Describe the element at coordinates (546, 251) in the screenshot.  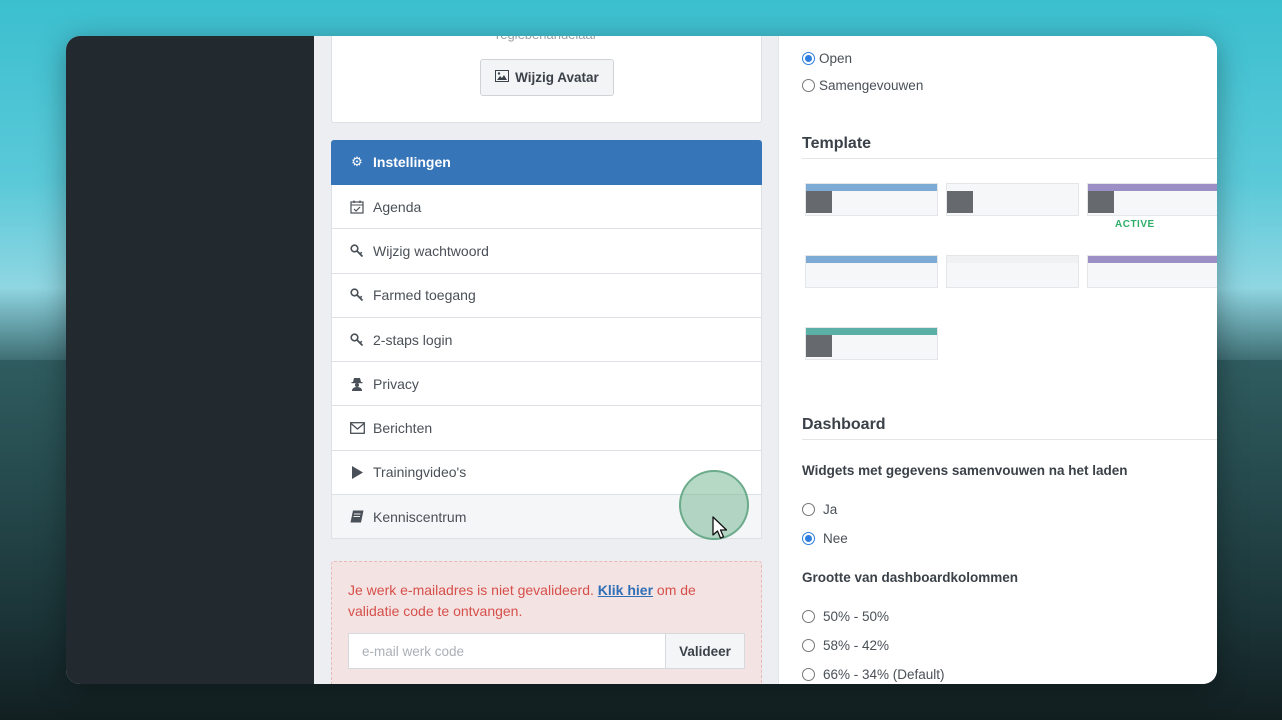
I see `menu-item-wijzig-wachtwoord: Wijzig wachtwoord` at that location.